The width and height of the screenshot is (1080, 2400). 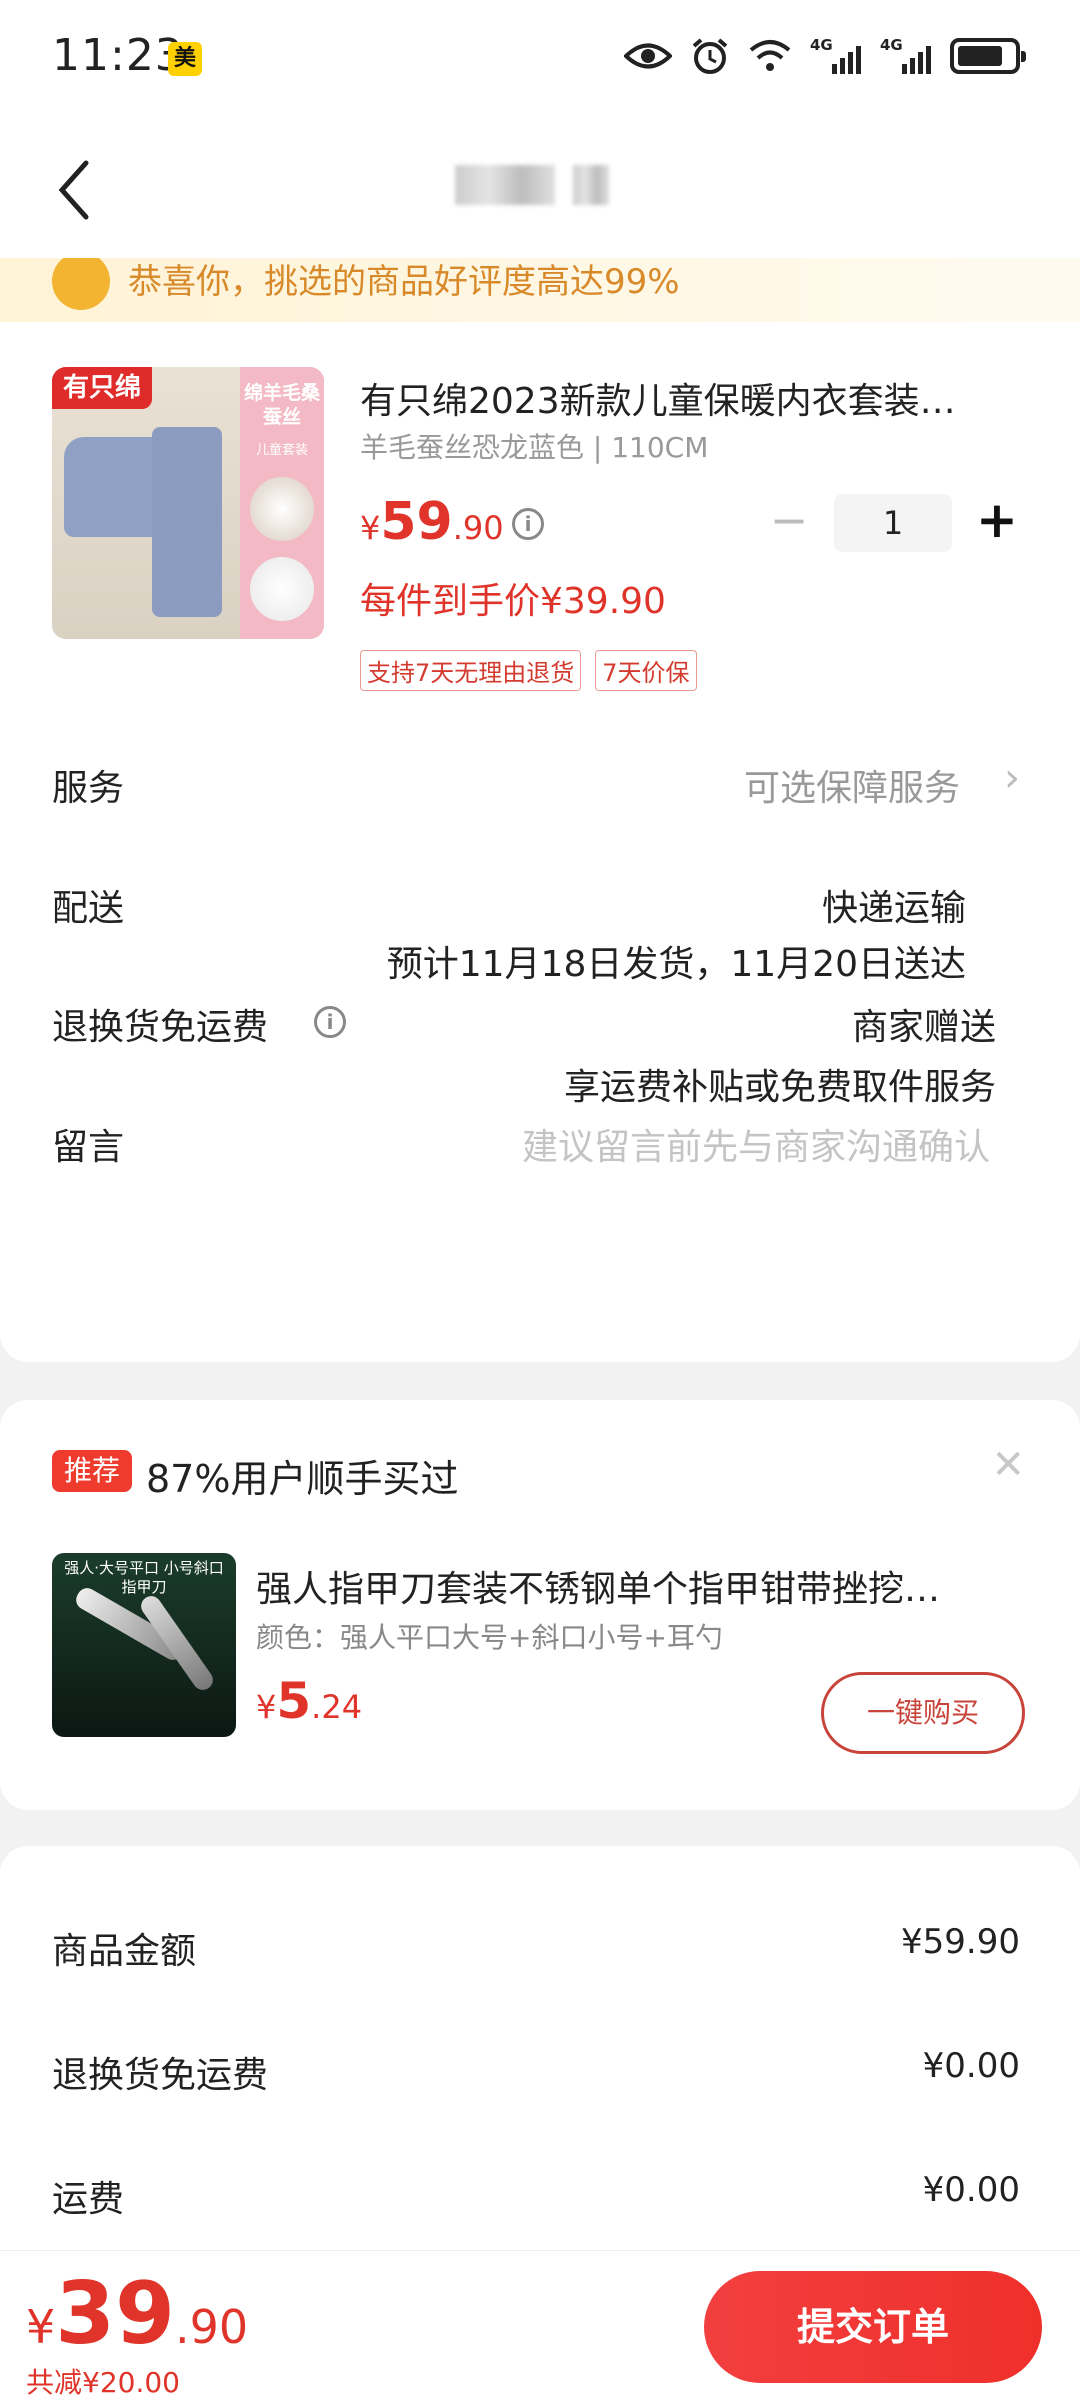 I want to click on page-title-blurred, so click(x=532, y=185).